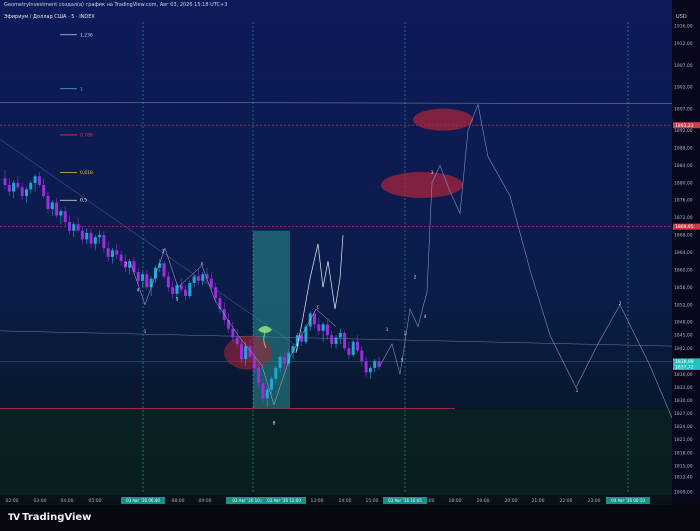  Describe the element at coordinates (455, 501) in the screenshot. I see `time-tick-label: 18:00` at that location.